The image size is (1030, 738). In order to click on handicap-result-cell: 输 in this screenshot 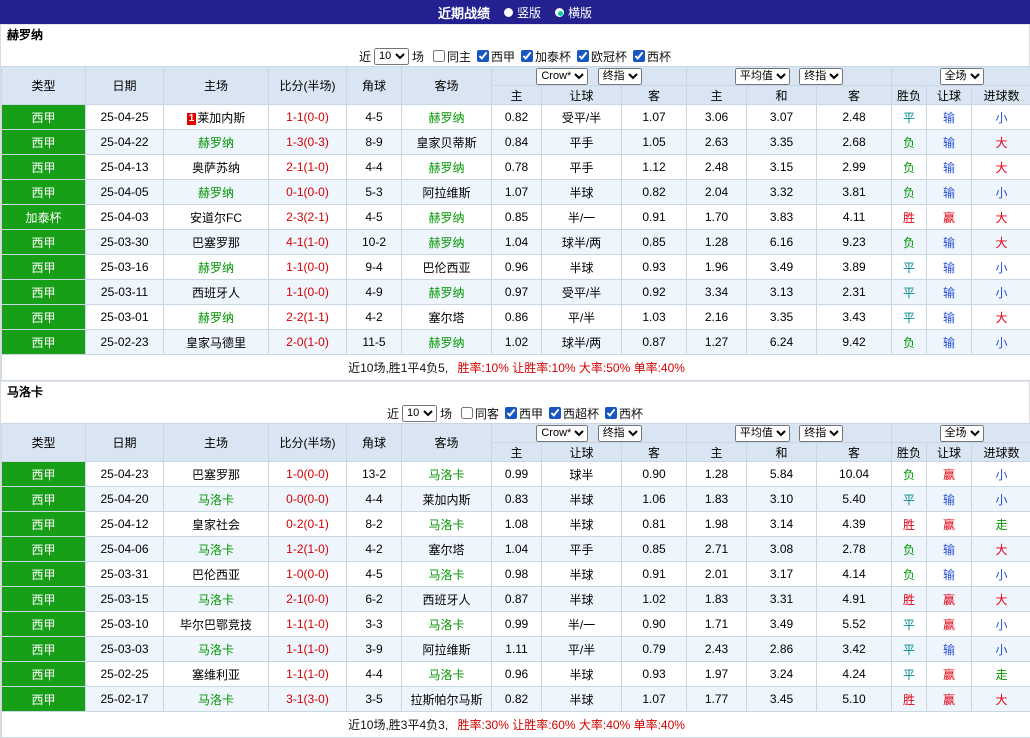, I will do `click(949, 499)`.